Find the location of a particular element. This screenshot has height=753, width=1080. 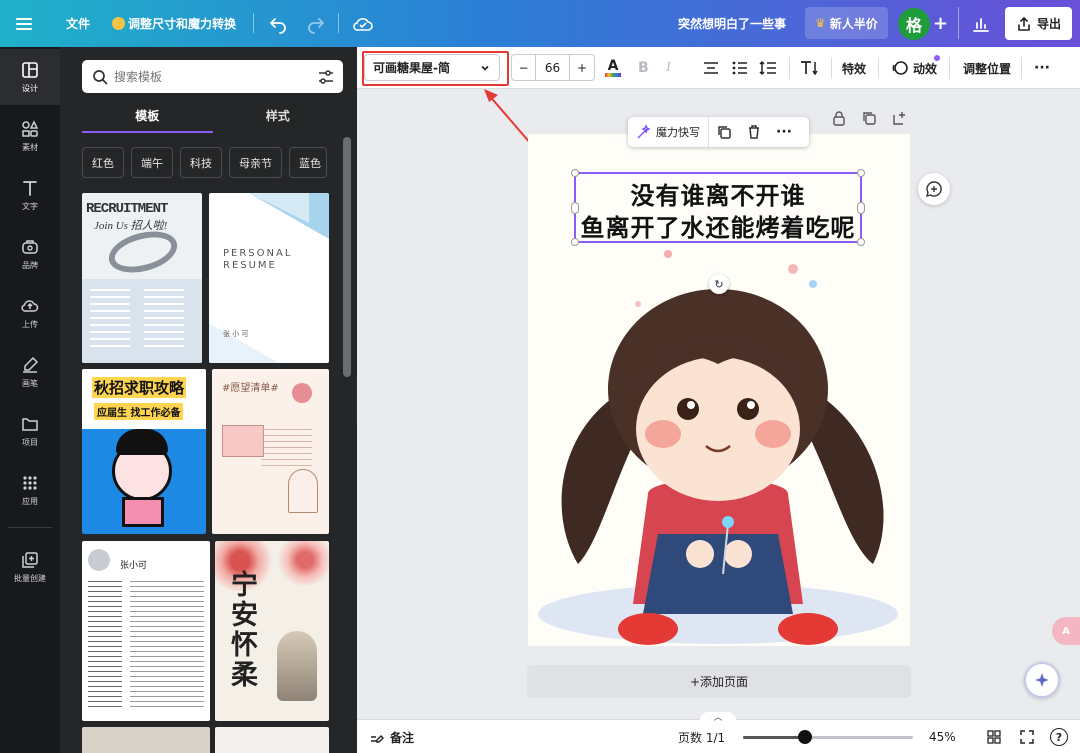

magic-write-button: 魔力快写 is located at coordinates (668, 132).